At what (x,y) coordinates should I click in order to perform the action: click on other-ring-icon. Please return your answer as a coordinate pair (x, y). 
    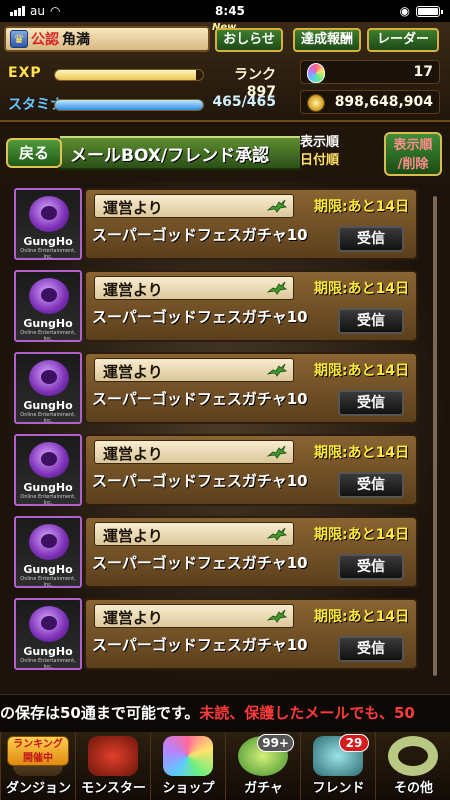
    Looking at the image, I should click on (413, 756).